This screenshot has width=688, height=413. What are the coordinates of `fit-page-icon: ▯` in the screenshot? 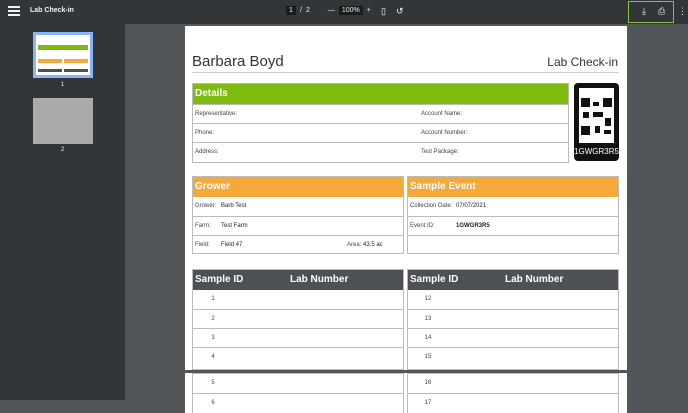 It's located at (383, 11).